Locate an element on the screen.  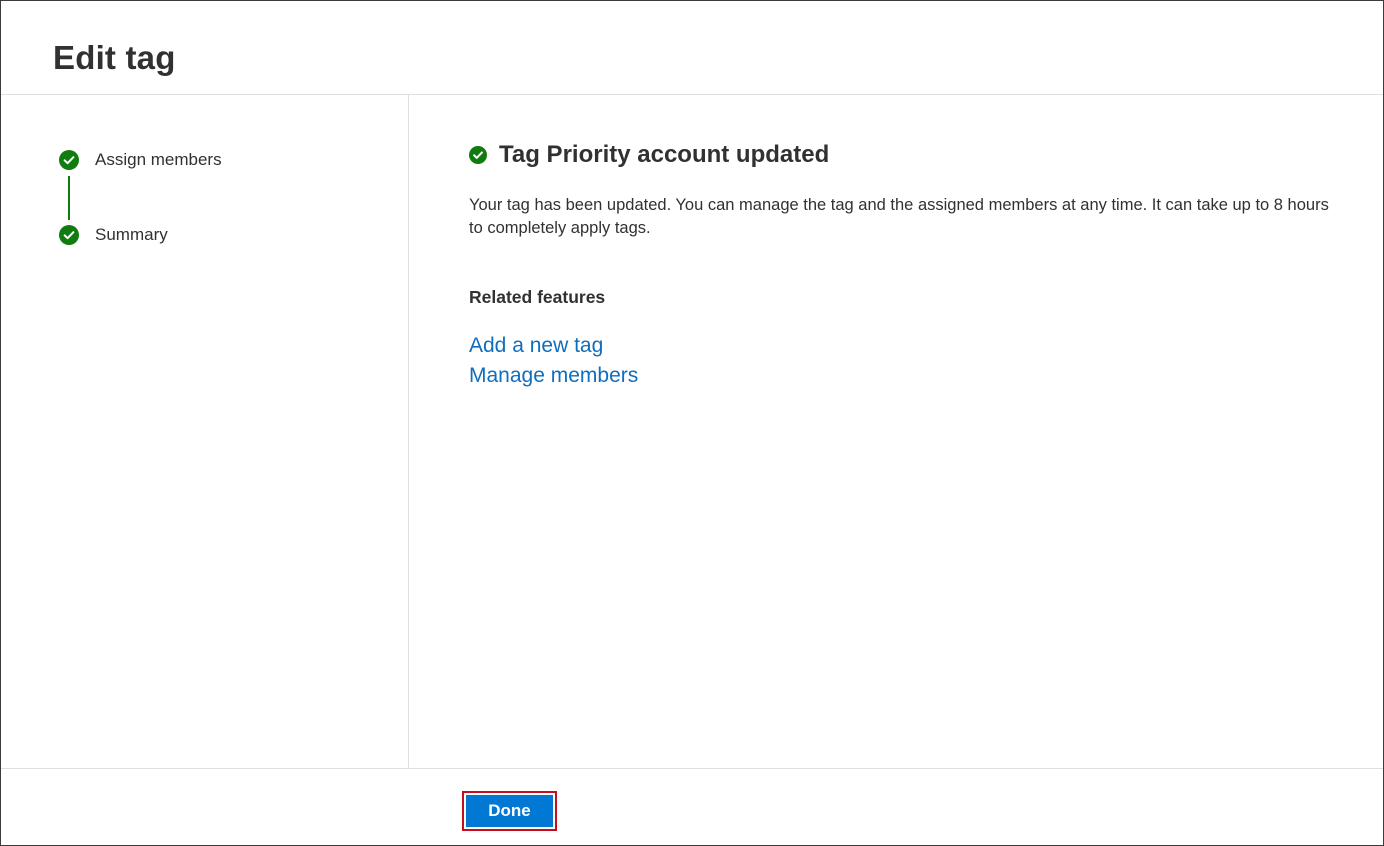
done-button-label: Done is located at coordinates (509, 811).